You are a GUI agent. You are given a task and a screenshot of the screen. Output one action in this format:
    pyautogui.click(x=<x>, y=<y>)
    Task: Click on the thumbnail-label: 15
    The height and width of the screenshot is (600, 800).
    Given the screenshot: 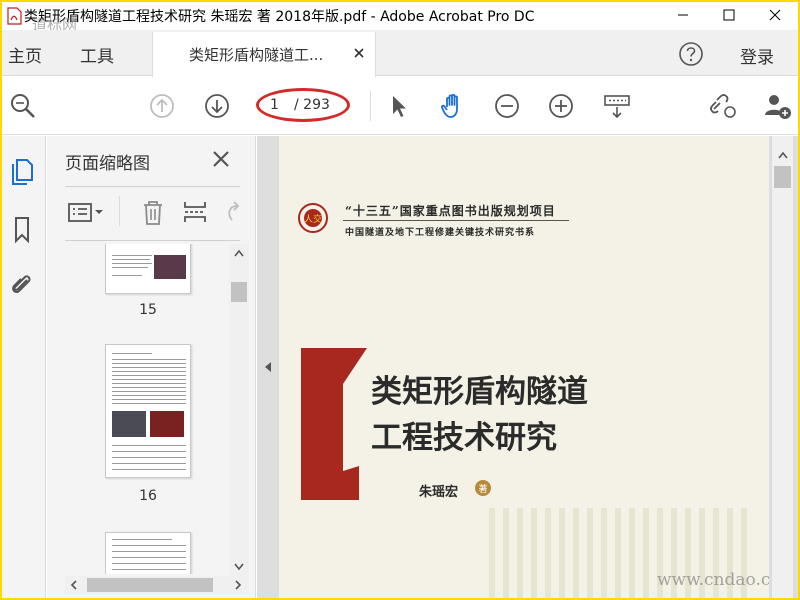 What is the action you would take?
    pyautogui.click(x=148, y=310)
    